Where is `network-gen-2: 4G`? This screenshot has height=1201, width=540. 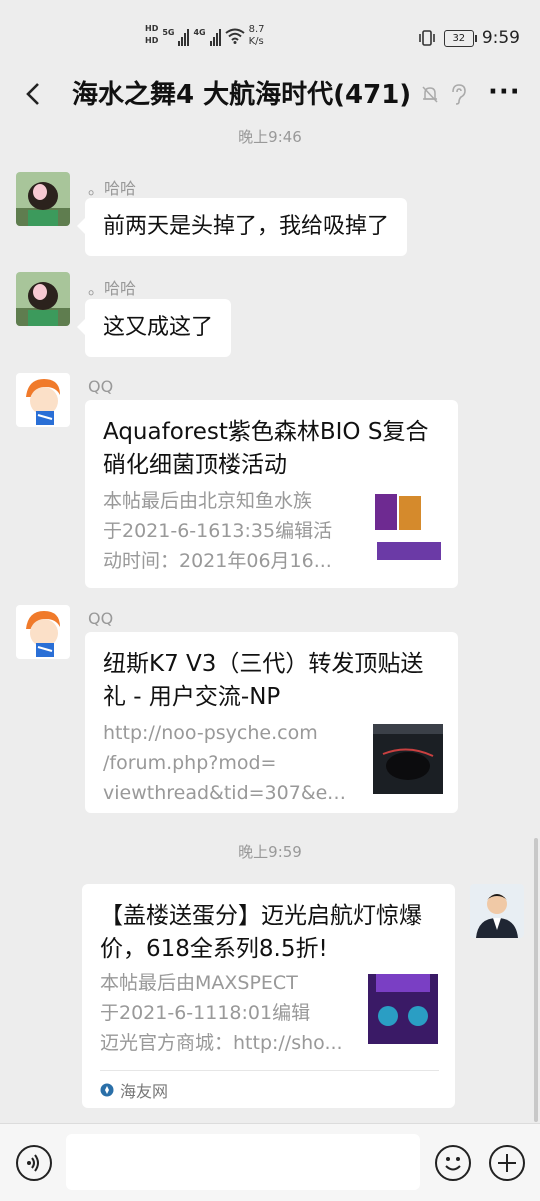
network-gen-2: 4G is located at coordinates (199, 32).